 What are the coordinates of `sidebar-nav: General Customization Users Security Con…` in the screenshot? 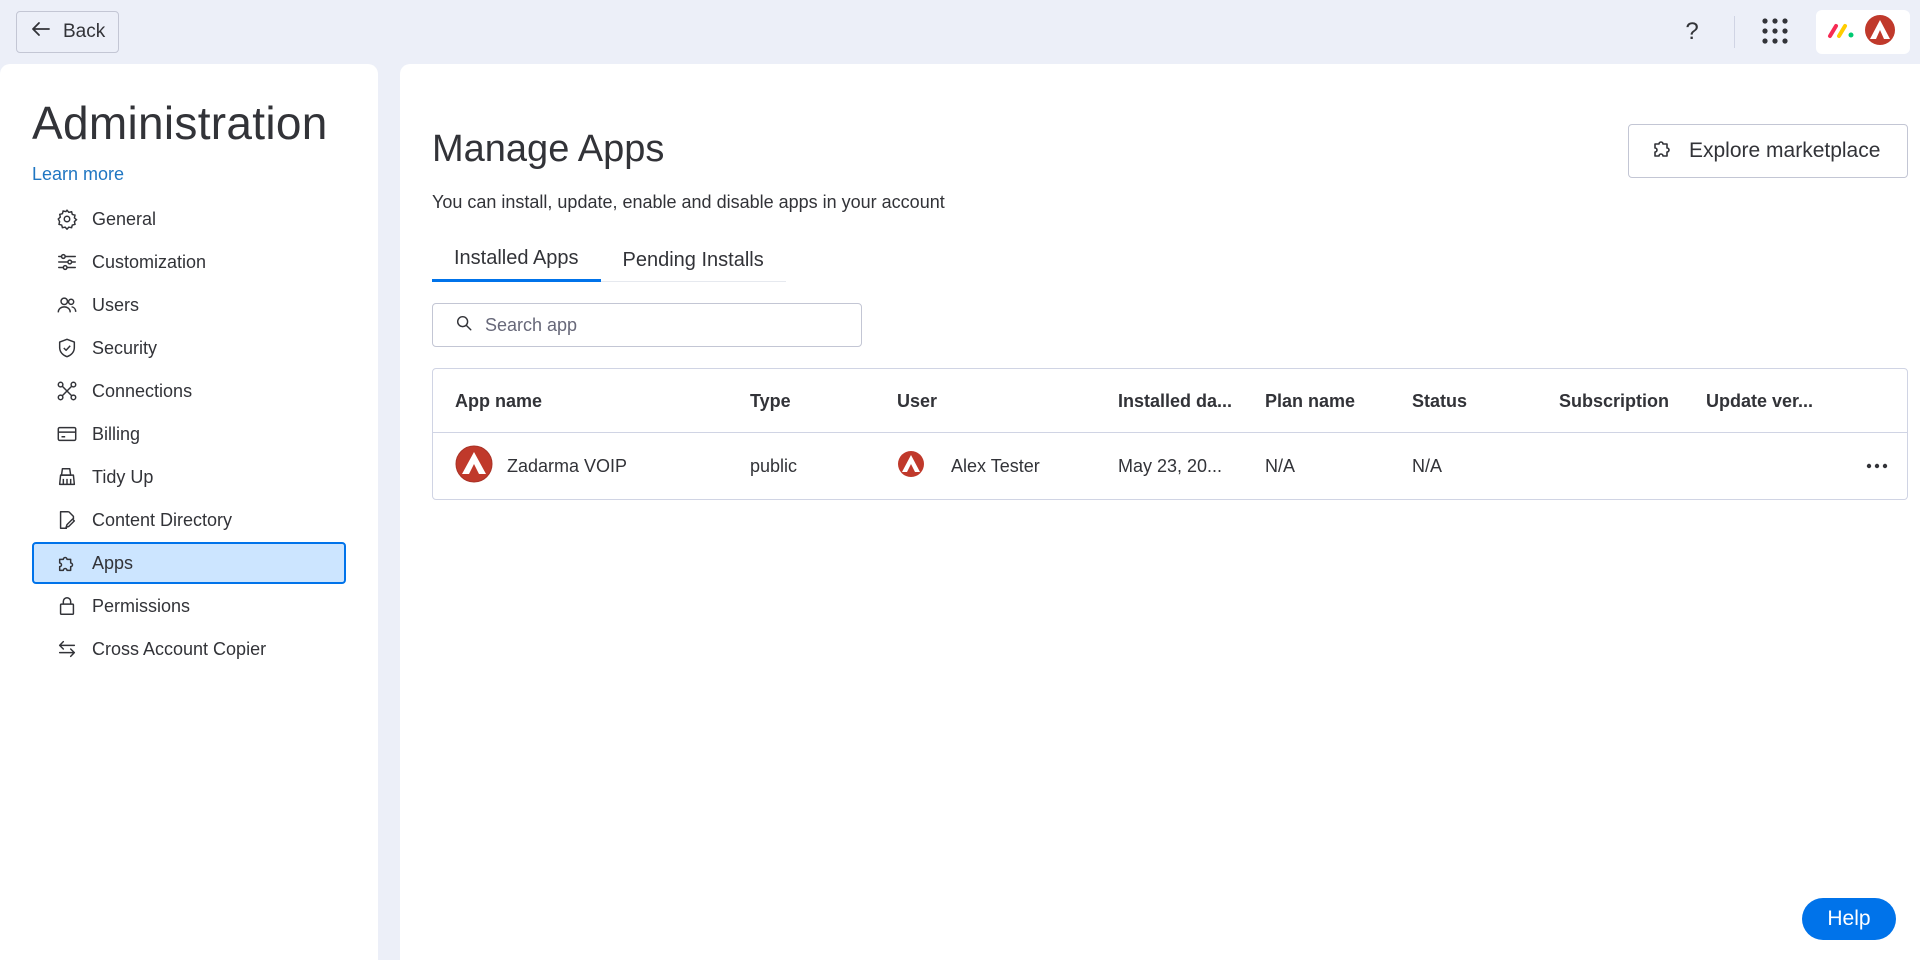 It's located at (189, 434).